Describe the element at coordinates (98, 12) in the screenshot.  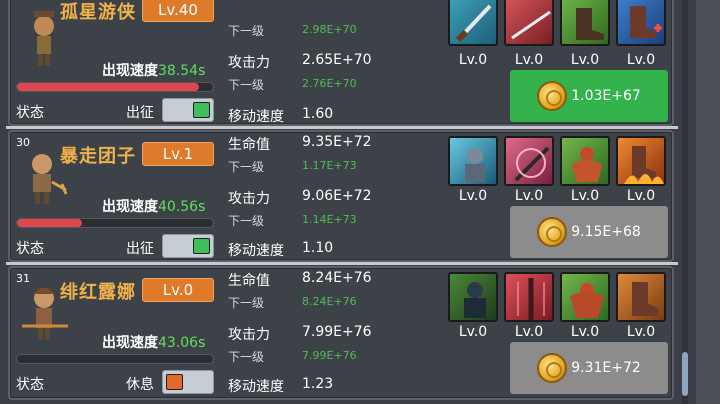
I see `hero-name: 孤星游侠` at that location.